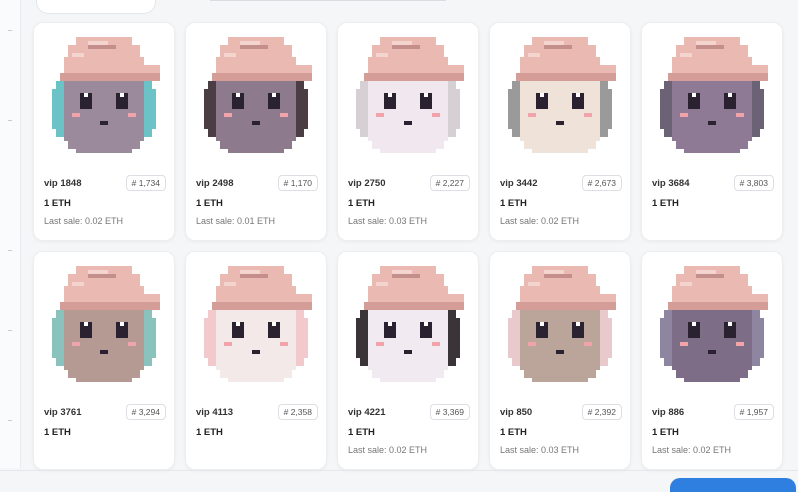  I want to click on nft-card: vip 2498 # 1,170 1 ETH Last sale: 0.01 ETH, so click(256, 131).